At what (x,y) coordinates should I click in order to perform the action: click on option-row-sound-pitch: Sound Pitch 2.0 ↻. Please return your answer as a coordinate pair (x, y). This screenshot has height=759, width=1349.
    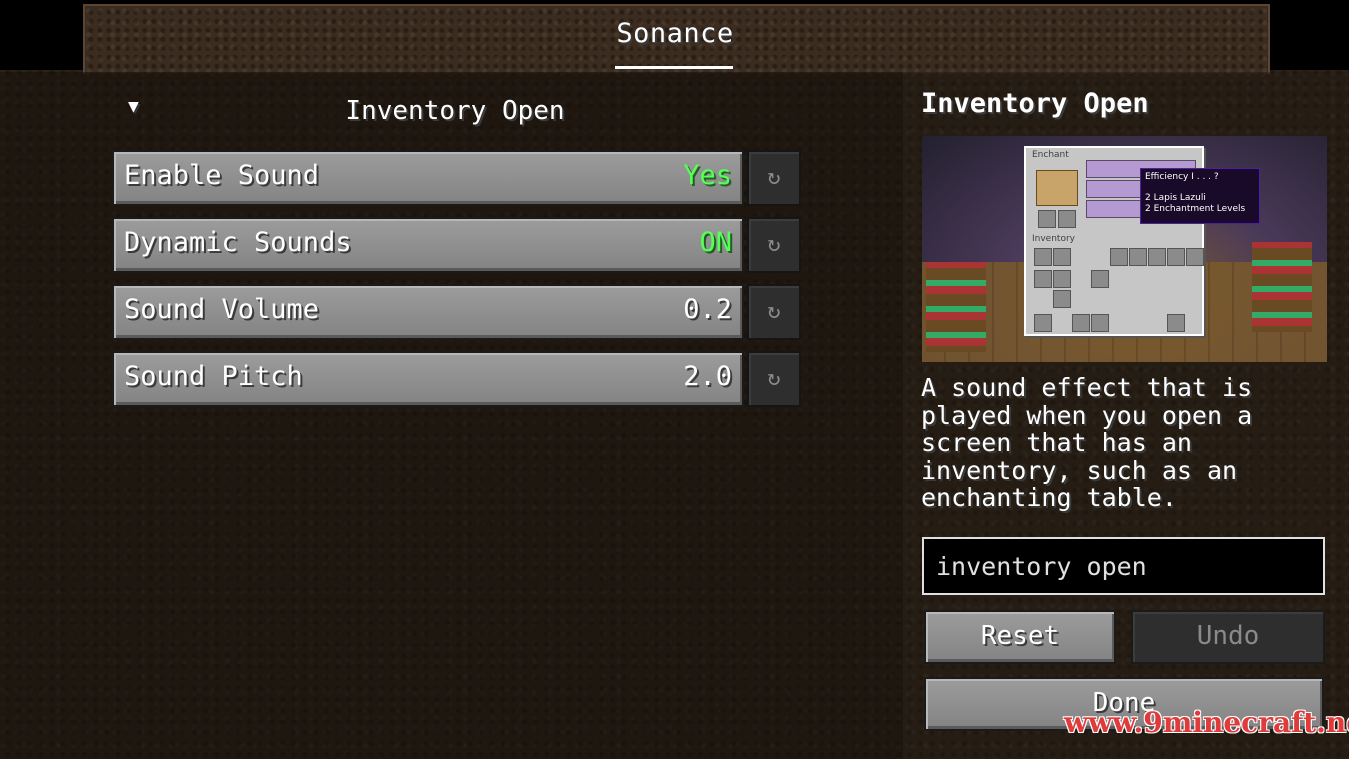
    Looking at the image, I should click on (456, 379).